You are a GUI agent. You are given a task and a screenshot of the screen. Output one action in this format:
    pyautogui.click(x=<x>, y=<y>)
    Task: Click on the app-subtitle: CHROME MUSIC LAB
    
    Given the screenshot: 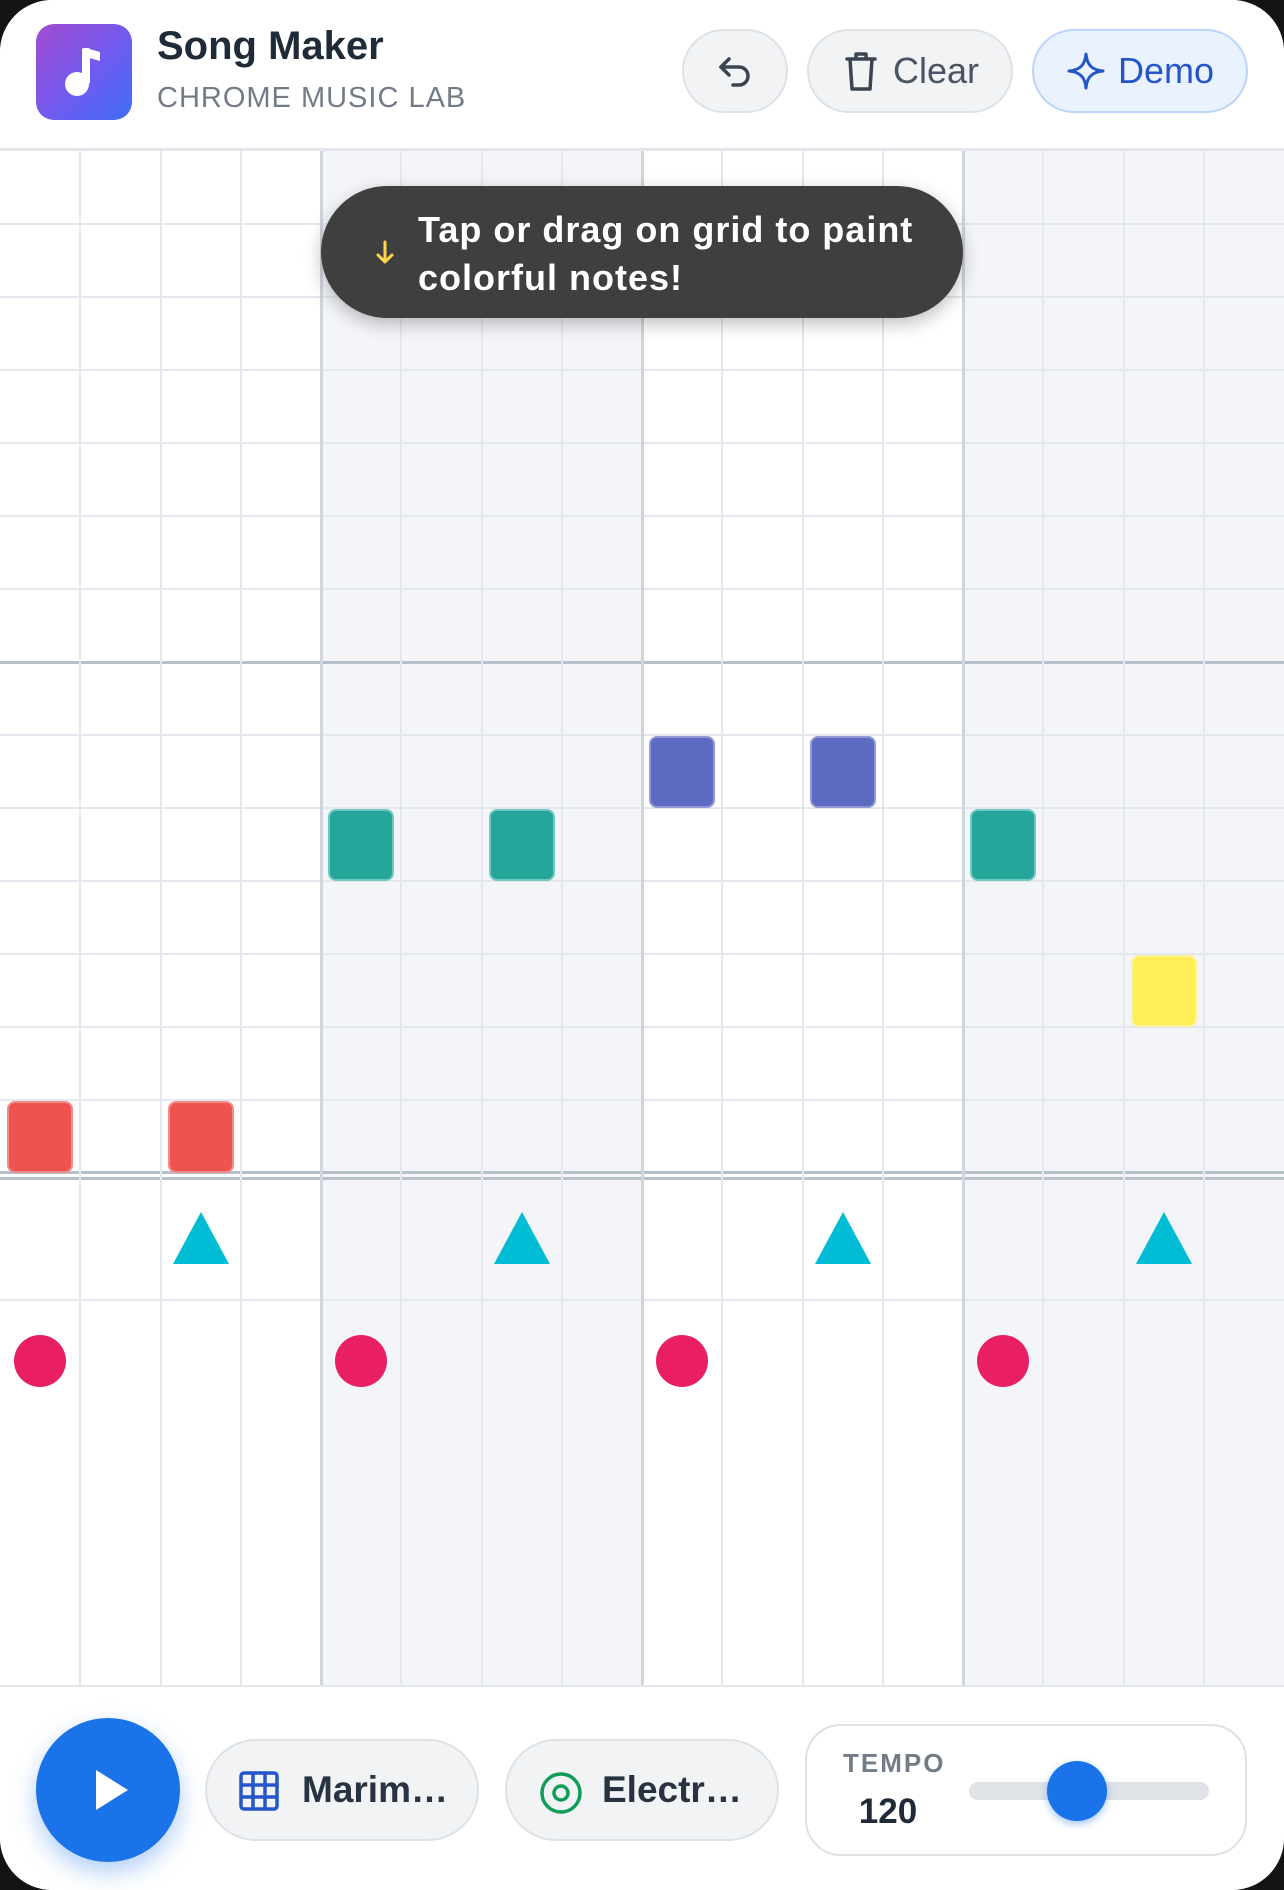 What is the action you would take?
    pyautogui.click(x=312, y=98)
    